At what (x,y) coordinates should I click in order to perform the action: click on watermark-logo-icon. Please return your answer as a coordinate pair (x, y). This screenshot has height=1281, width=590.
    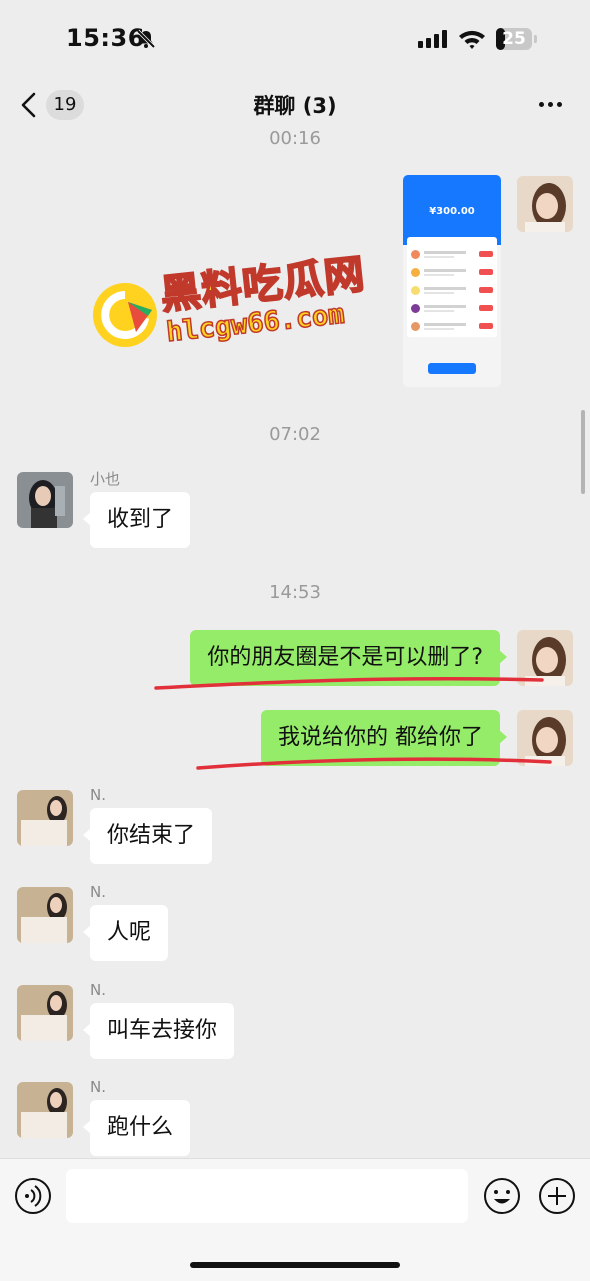
    Looking at the image, I should click on (125, 315).